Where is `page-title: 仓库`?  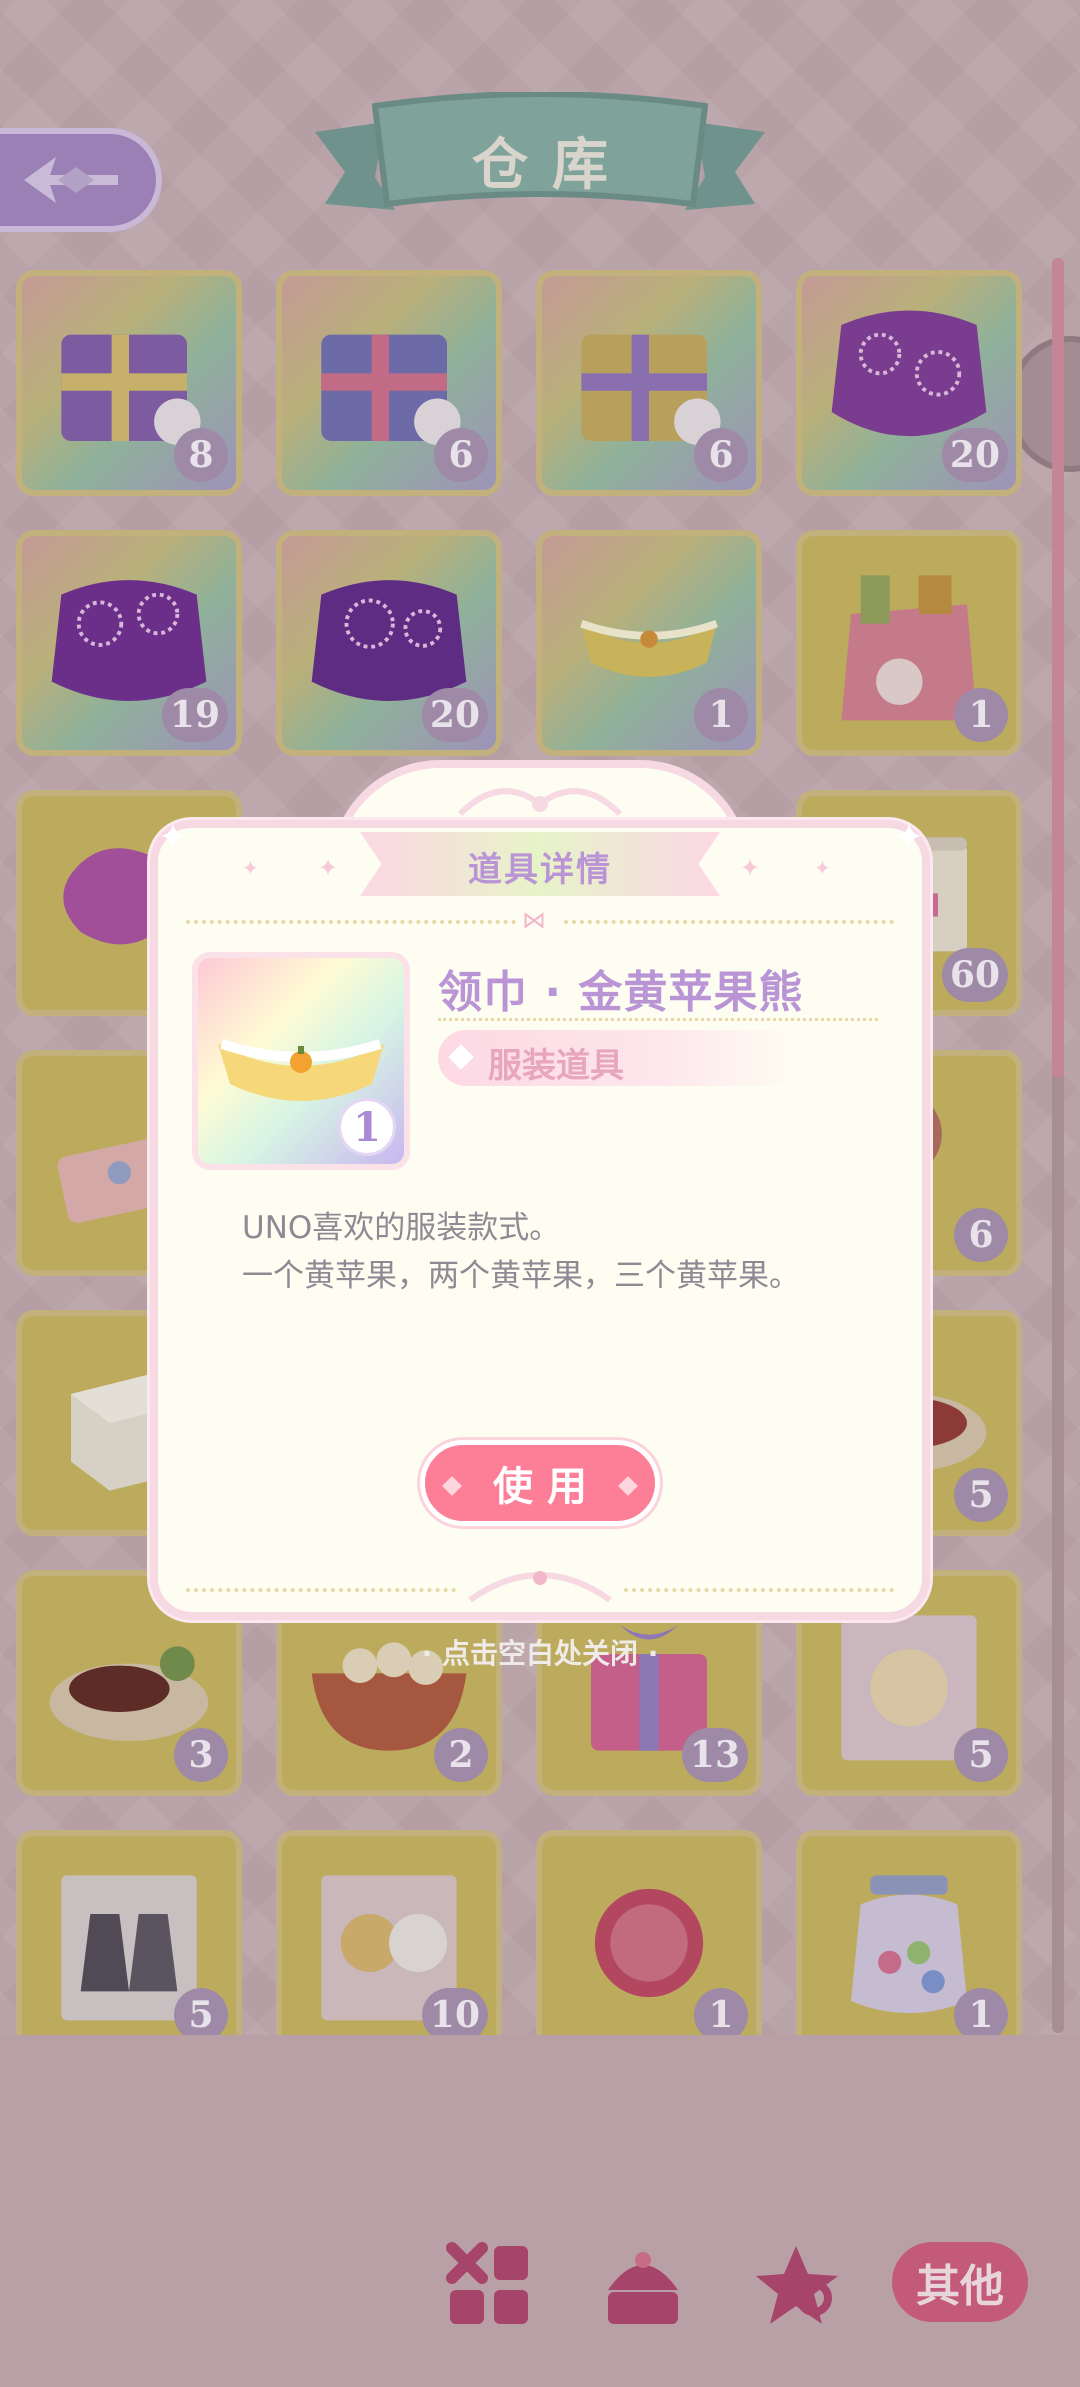
page-title: 仓库 is located at coordinates (552, 165).